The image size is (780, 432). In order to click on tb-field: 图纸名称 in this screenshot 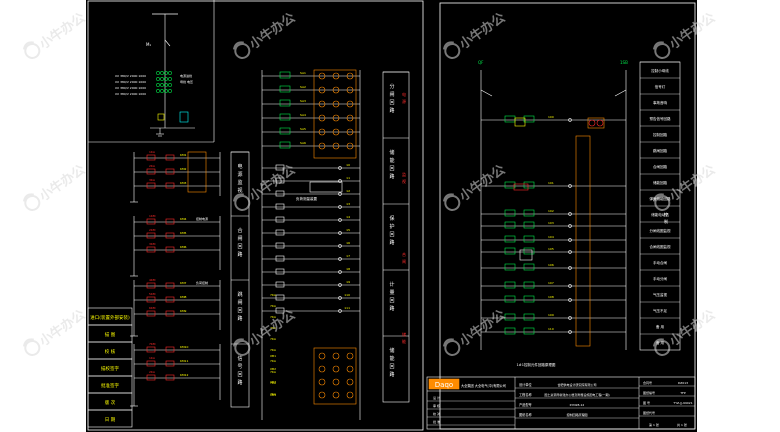, I will do `click(526, 414)`.